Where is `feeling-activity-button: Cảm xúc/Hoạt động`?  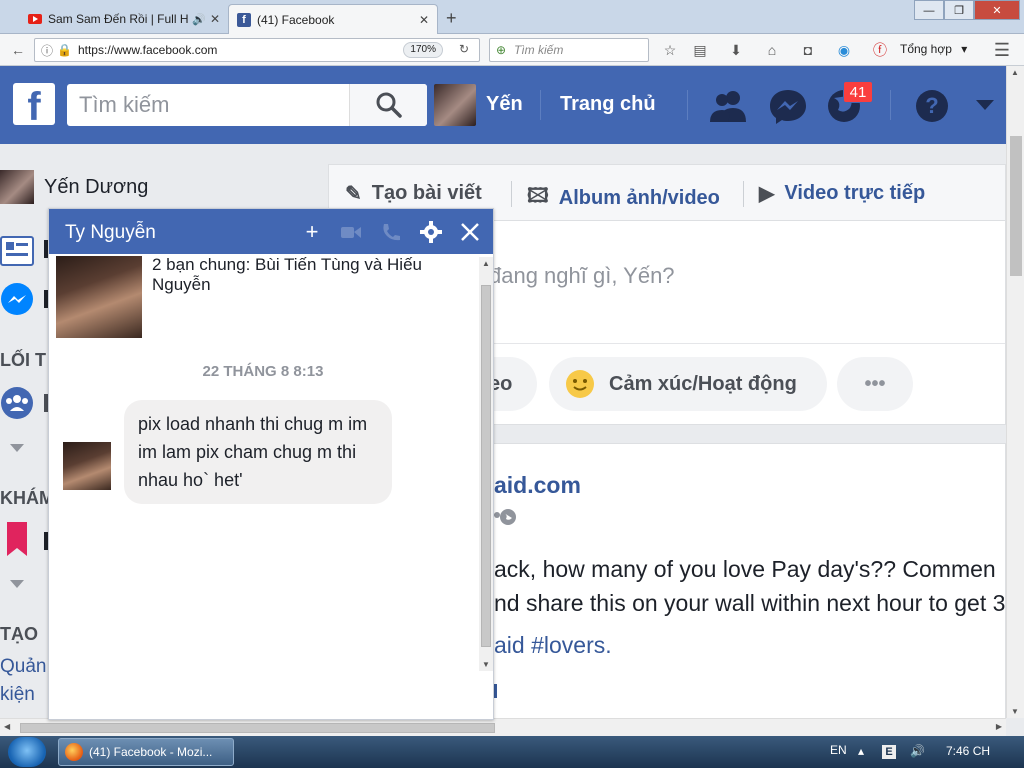
feeling-activity-button: Cảm xúc/Hoạt động is located at coordinates (688, 384).